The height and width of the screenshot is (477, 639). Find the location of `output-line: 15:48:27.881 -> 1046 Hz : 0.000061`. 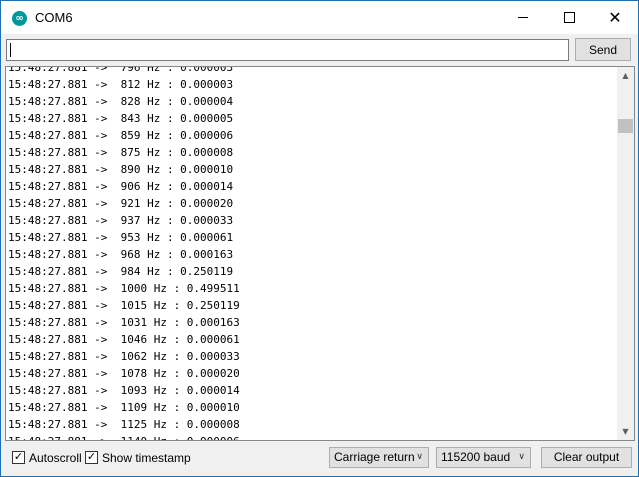

output-line: 15:48:27.881 -> 1046 Hz : 0.000061 is located at coordinates (124, 339).